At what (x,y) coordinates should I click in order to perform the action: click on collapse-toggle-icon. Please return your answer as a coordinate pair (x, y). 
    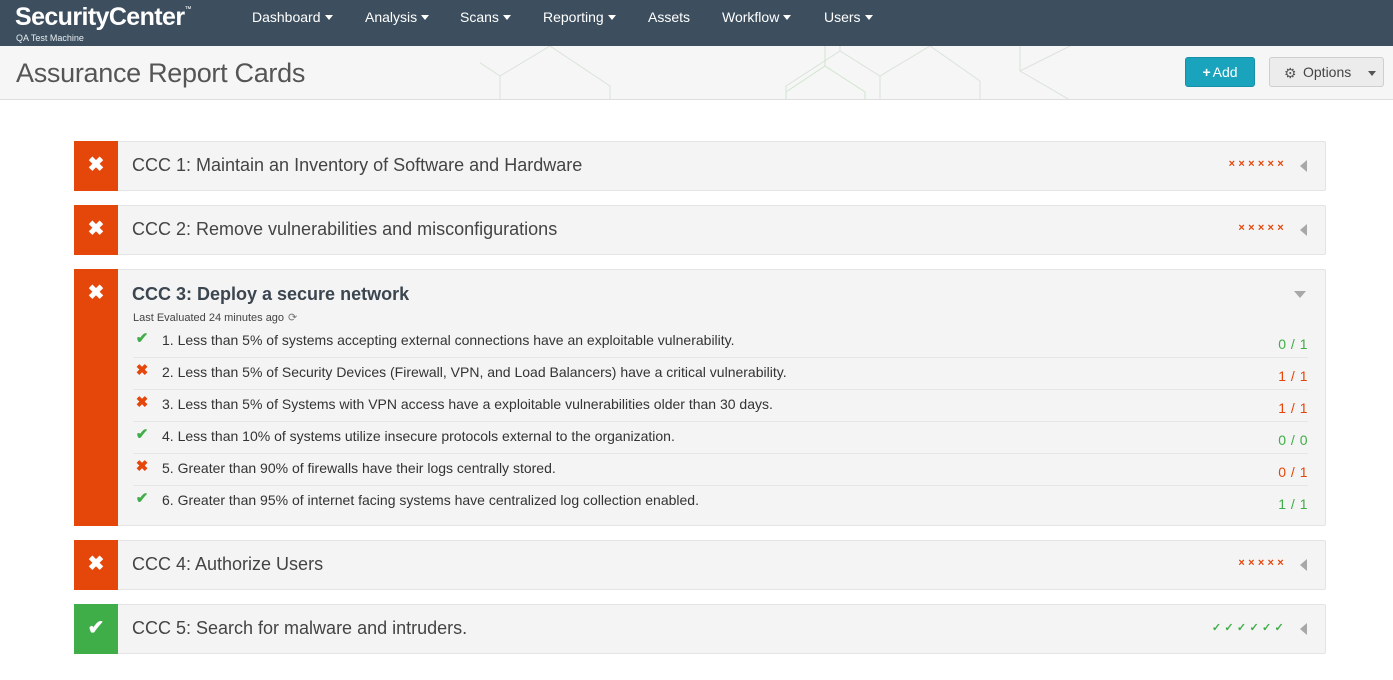
    Looking at the image, I should click on (1300, 294).